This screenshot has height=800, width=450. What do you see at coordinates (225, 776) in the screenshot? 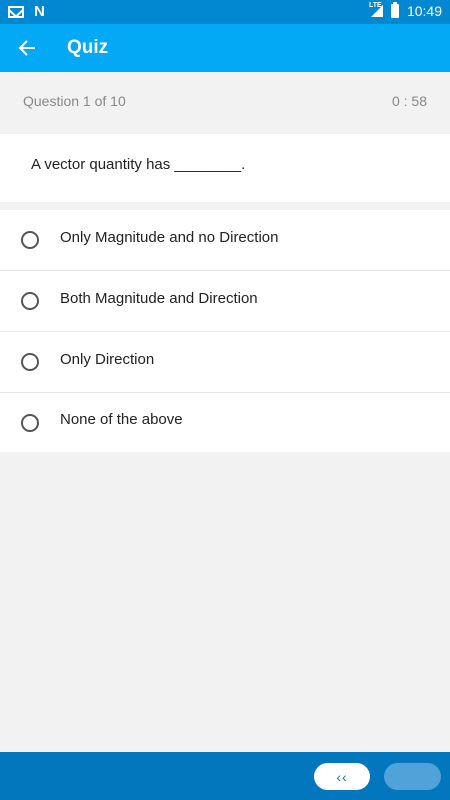
I see `bottom-bar: ‹‹` at bounding box center [225, 776].